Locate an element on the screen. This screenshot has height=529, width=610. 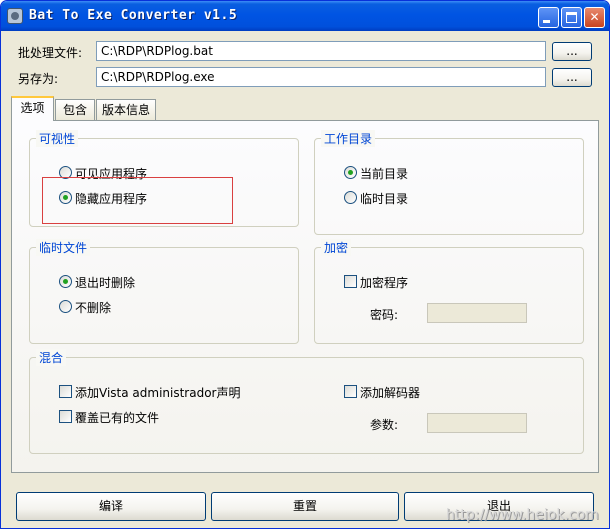
tempfiles-group: 临时文件 退出时删除 不删除 is located at coordinates (164, 291).